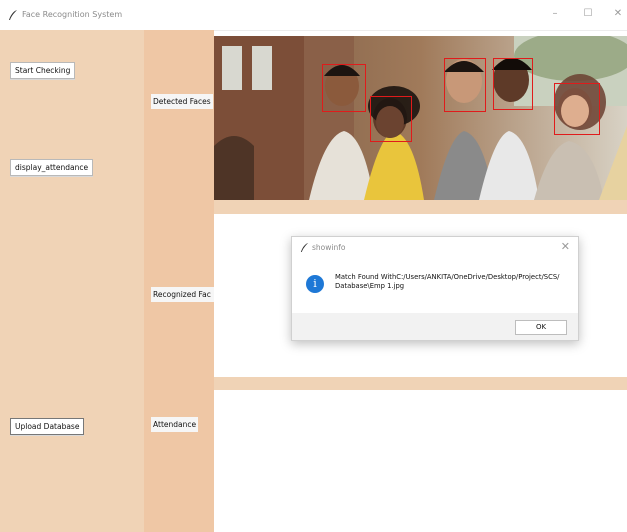 This screenshot has width=627, height=532. Describe the element at coordinates (175, 424) in the screenshot. I see `attendance-label: Attendance` at that location.